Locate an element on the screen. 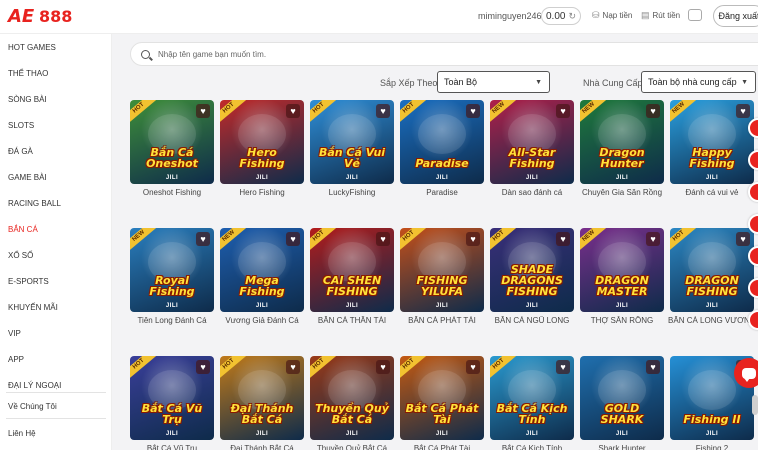 Image resolution: width=758 pixels, height=450 pixels. game-name: Tiên Long Đánh Cá is located at coordinates (172, 320).